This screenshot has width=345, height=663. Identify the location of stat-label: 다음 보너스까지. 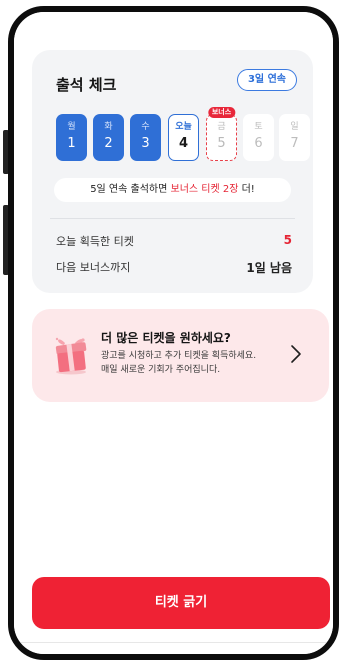
(93, 267).